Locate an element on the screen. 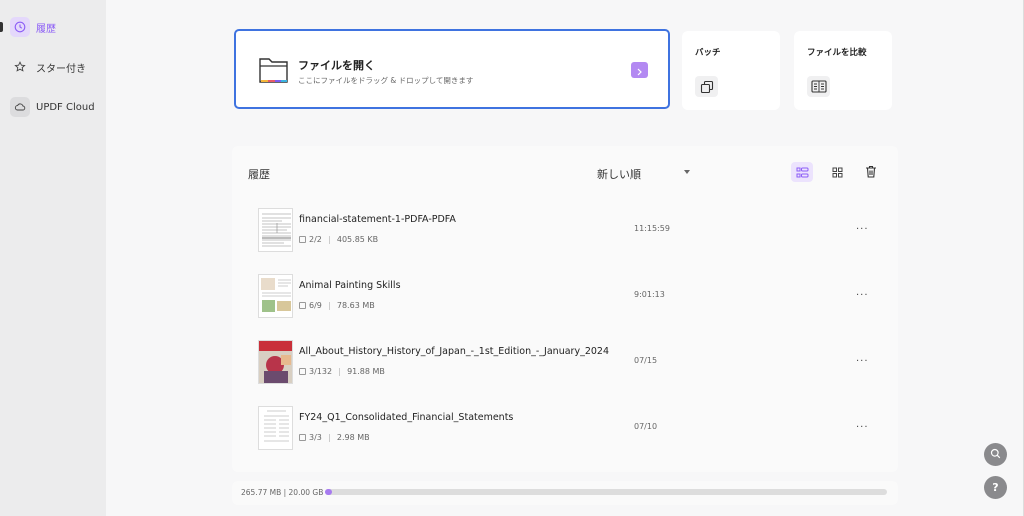 The width and height of the screenshot is (1024, 516). batch-title: バッチ is located at coordinates (708, 53).